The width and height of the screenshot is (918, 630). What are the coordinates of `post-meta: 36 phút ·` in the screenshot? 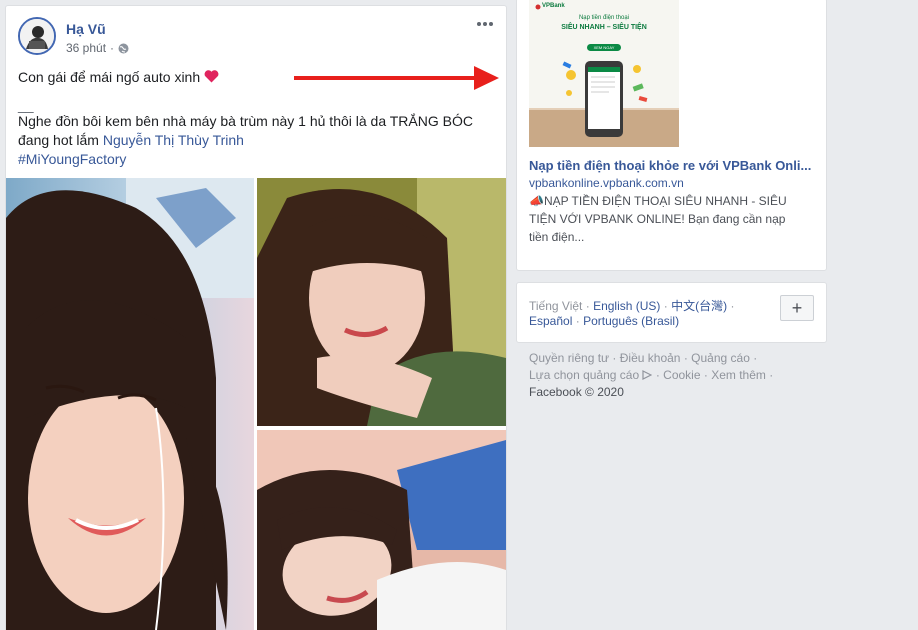 It's located at (97, 48).